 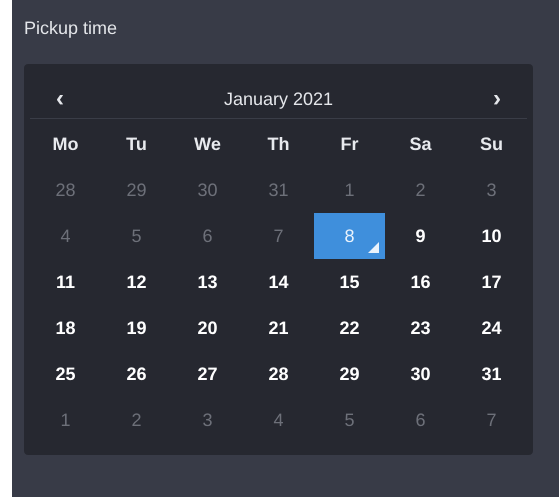 What do you see at coordinates (420, 282) in the screenshot?
I see `day-cell: 16` at bounding box center [420, 282].